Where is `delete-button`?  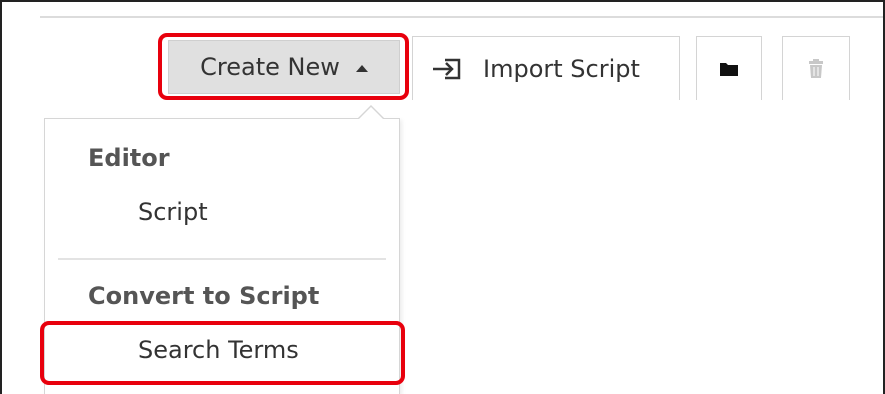
delete-button is located at coordinates (816, 68).